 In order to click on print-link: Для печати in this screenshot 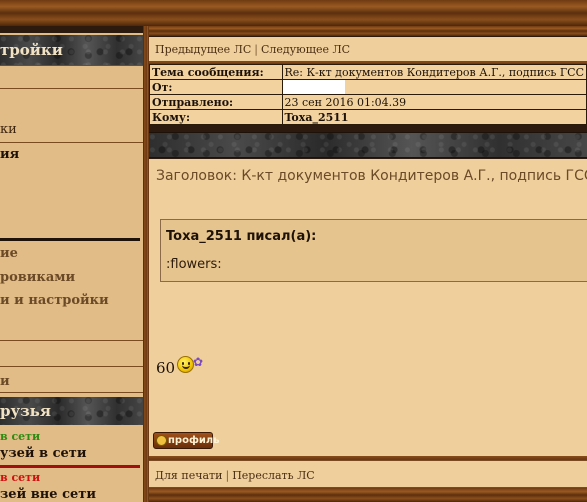, I will do `click(188, 475)`.